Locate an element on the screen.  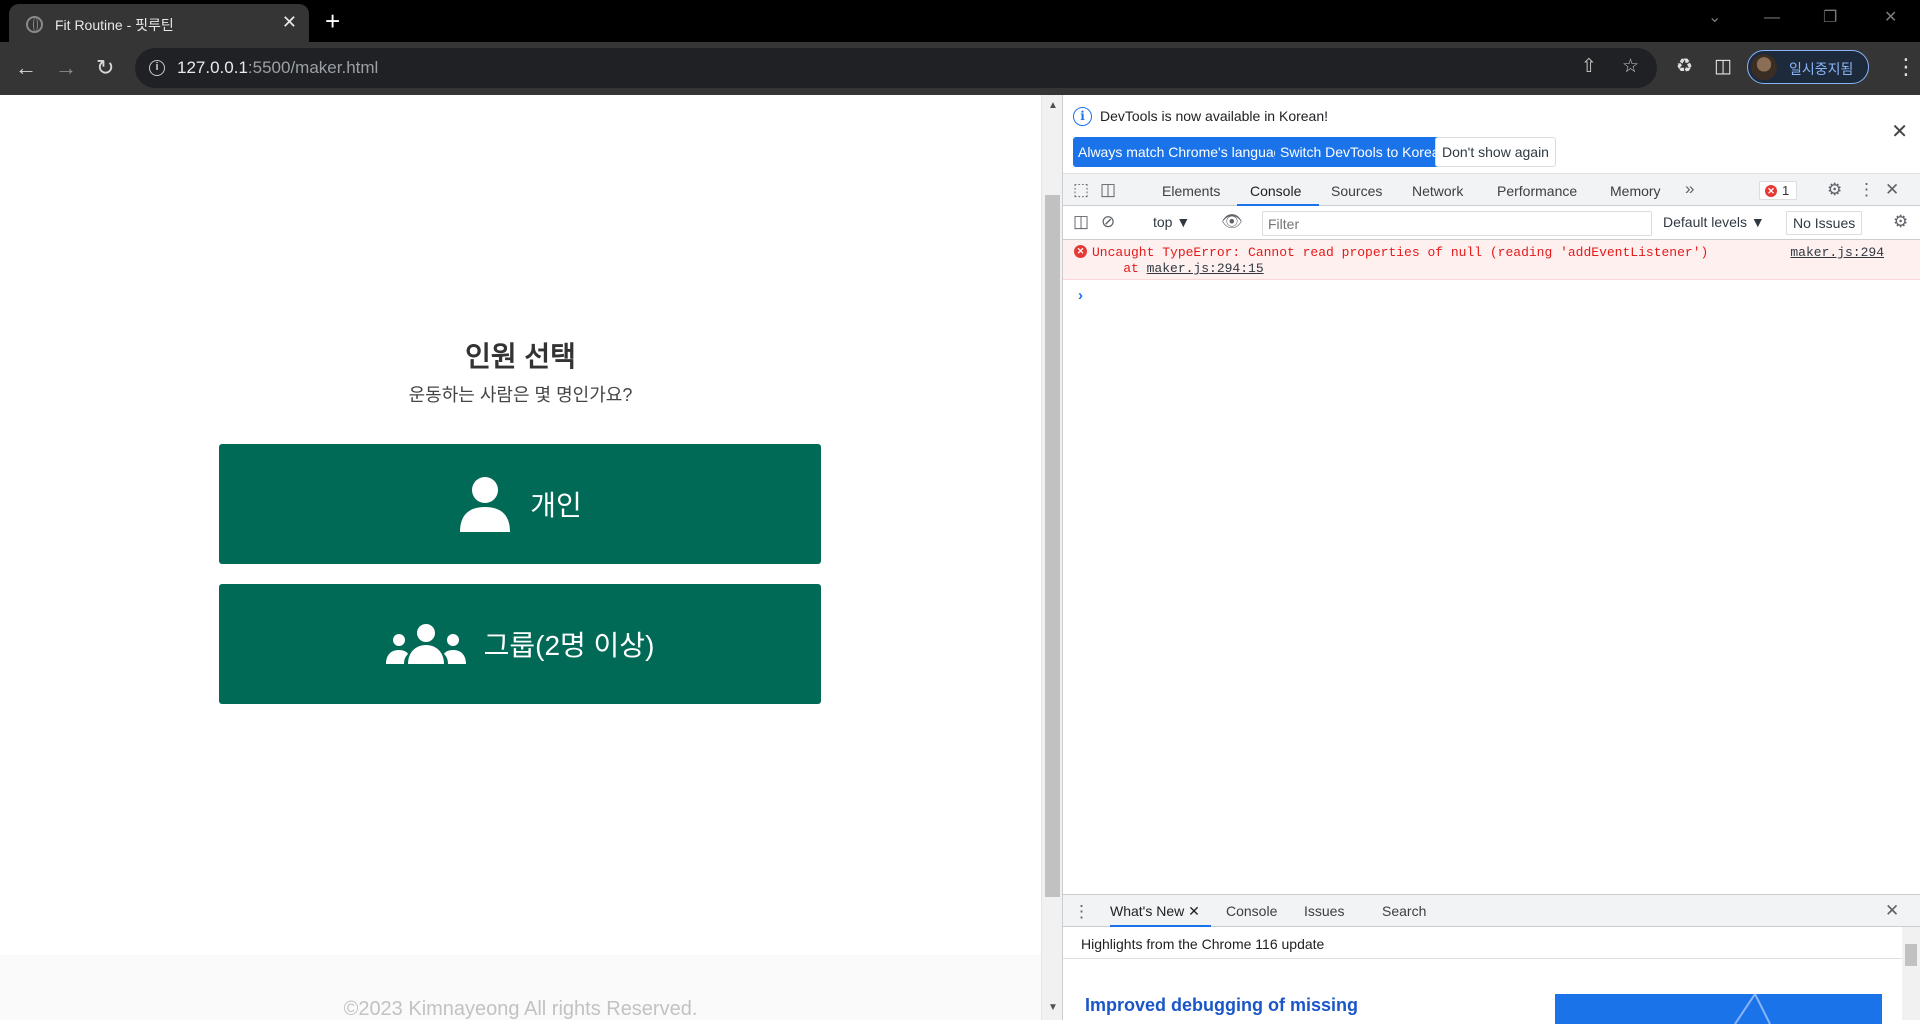
page-title: 인원 선택 is located at coordinates (520, 356).